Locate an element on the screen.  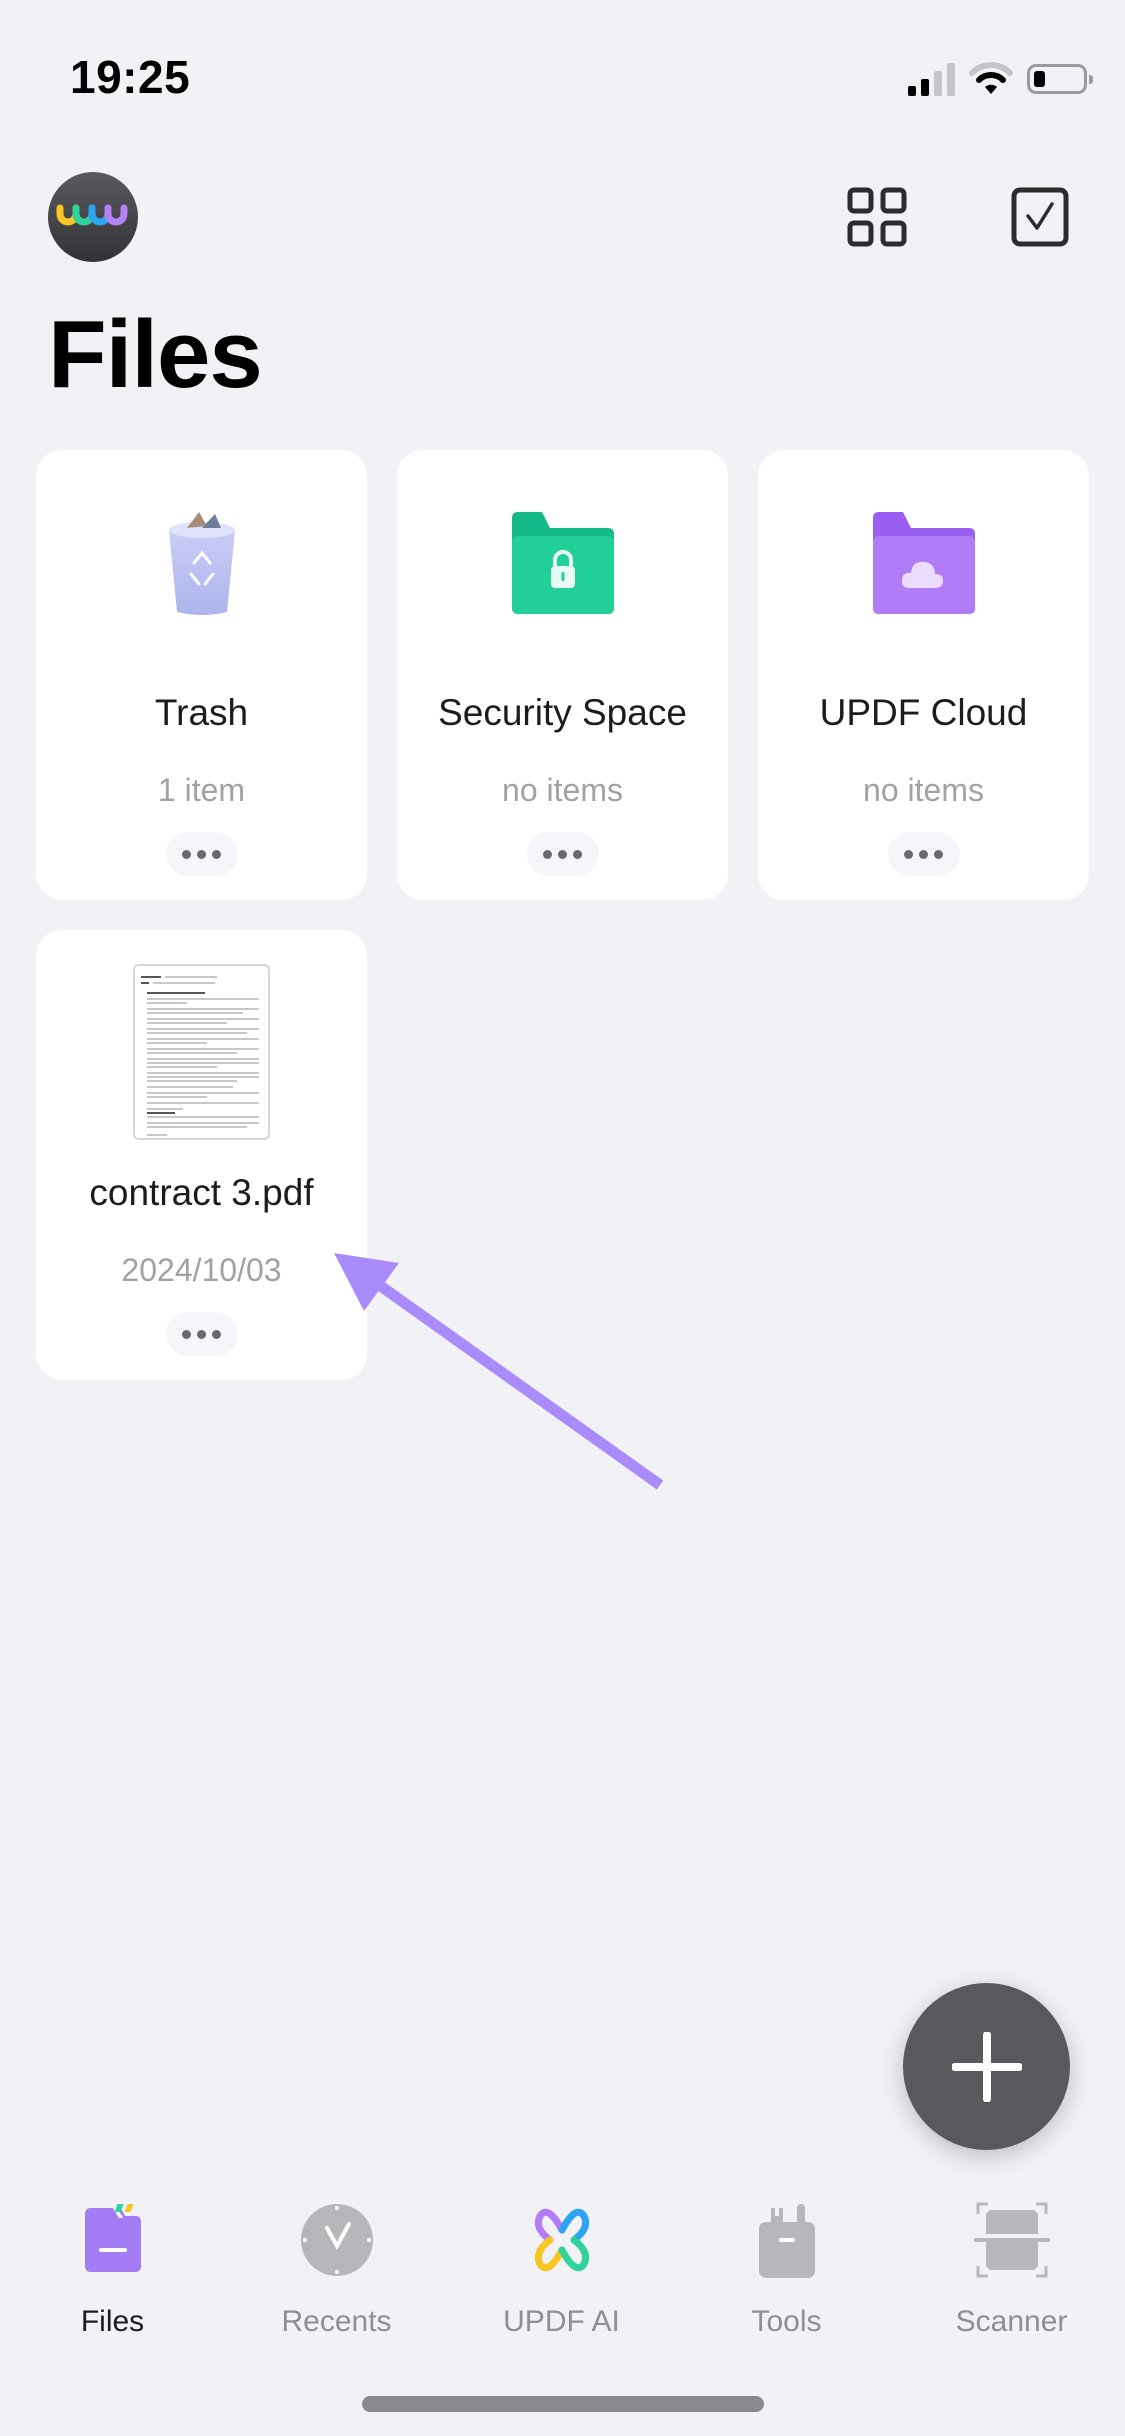
page-title: Files is located at coordinates (155, 354).